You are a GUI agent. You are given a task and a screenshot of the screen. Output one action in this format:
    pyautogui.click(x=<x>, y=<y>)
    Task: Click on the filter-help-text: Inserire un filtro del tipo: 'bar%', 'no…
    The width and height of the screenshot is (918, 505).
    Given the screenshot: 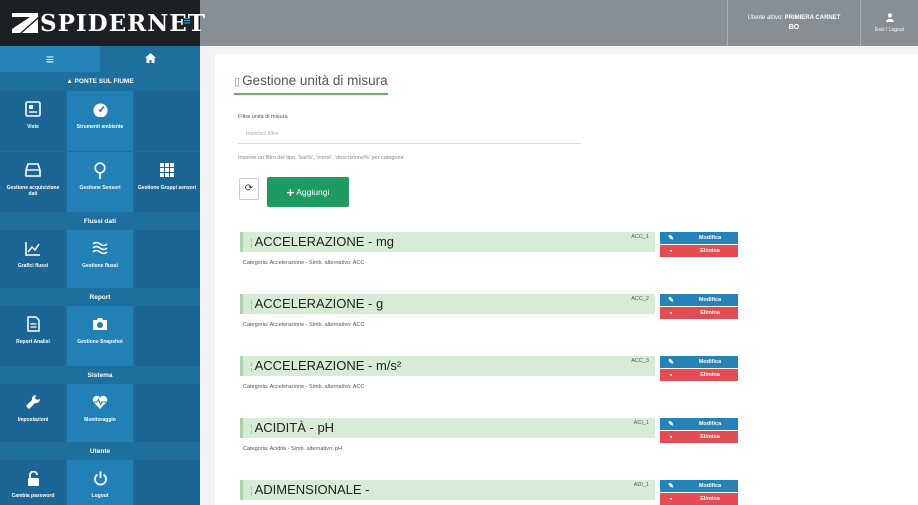 What is the action you would take?
    pyautogui.click(x=321, y=158)
    